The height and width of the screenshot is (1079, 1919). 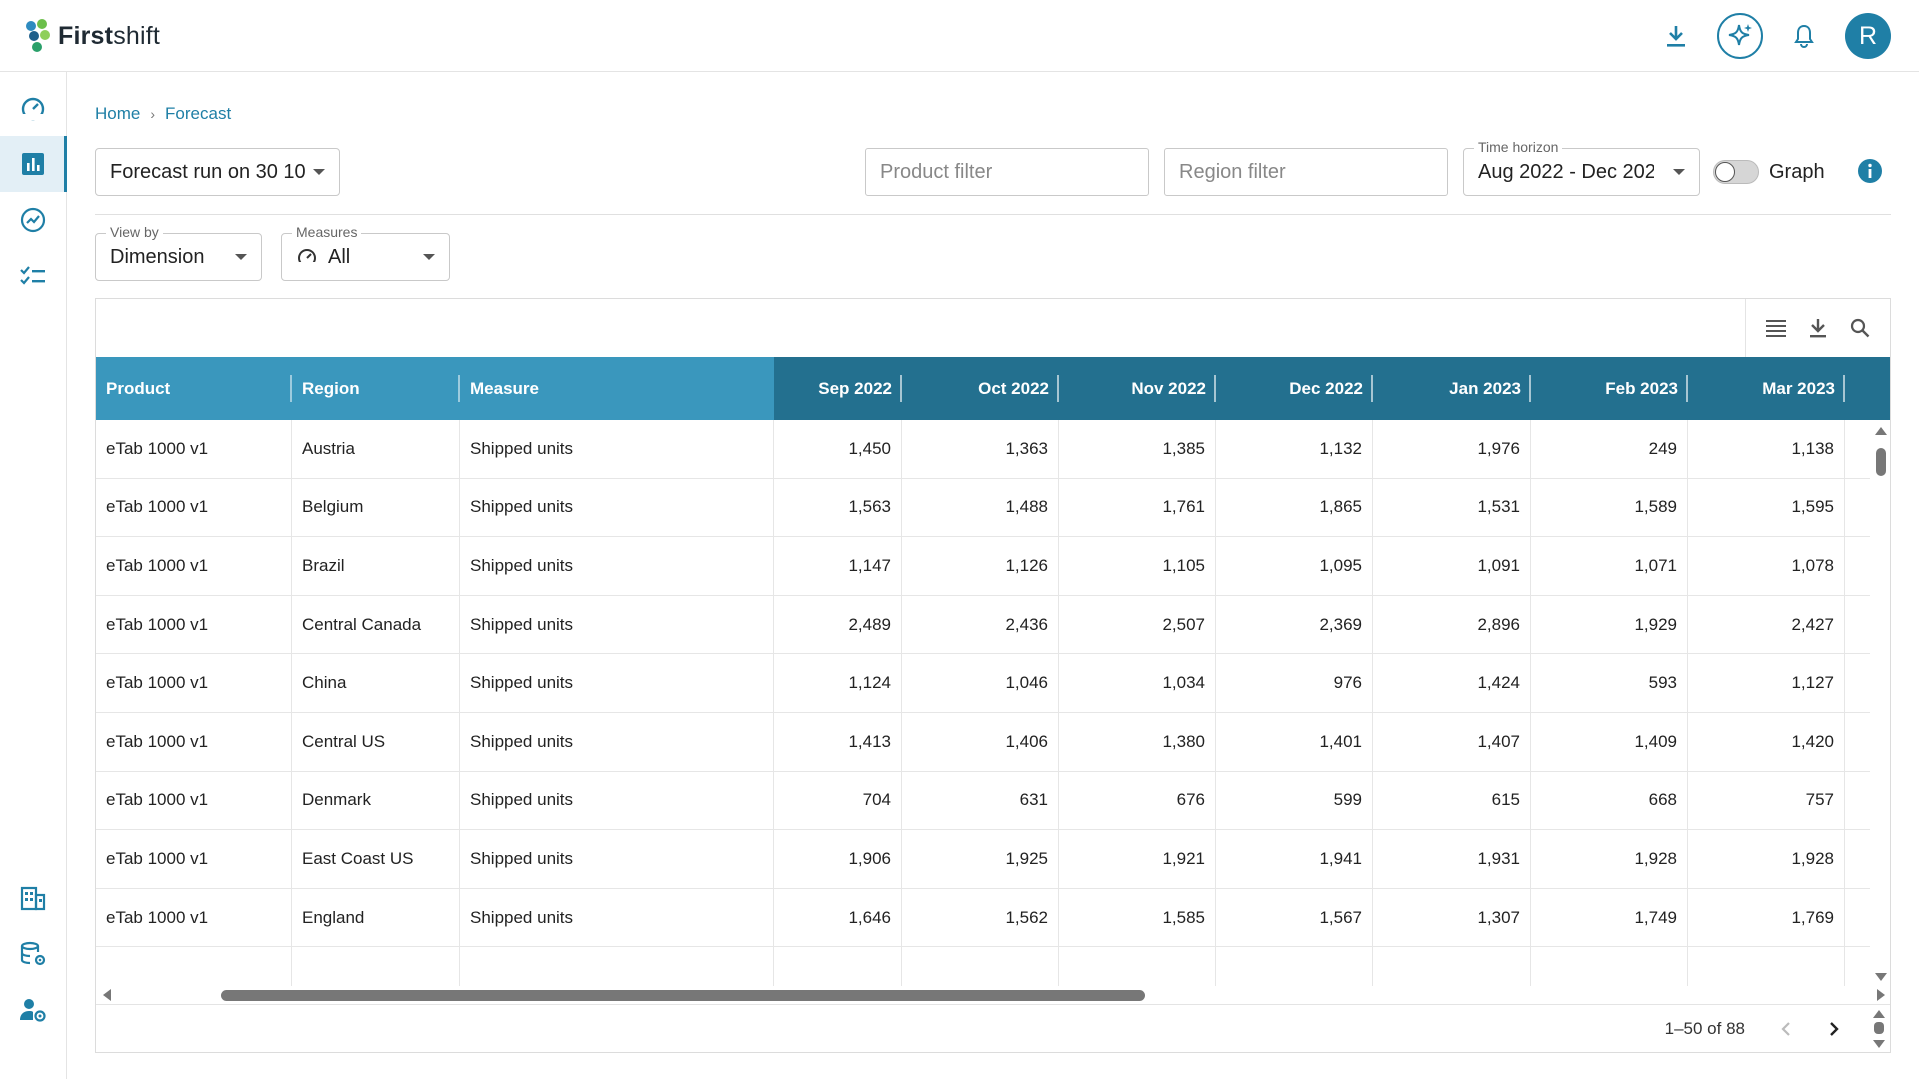 What do you see at coordinates (1137, 800) in the screenshot?
I see `table-cell: 676` at bounding box center [1137, 800].